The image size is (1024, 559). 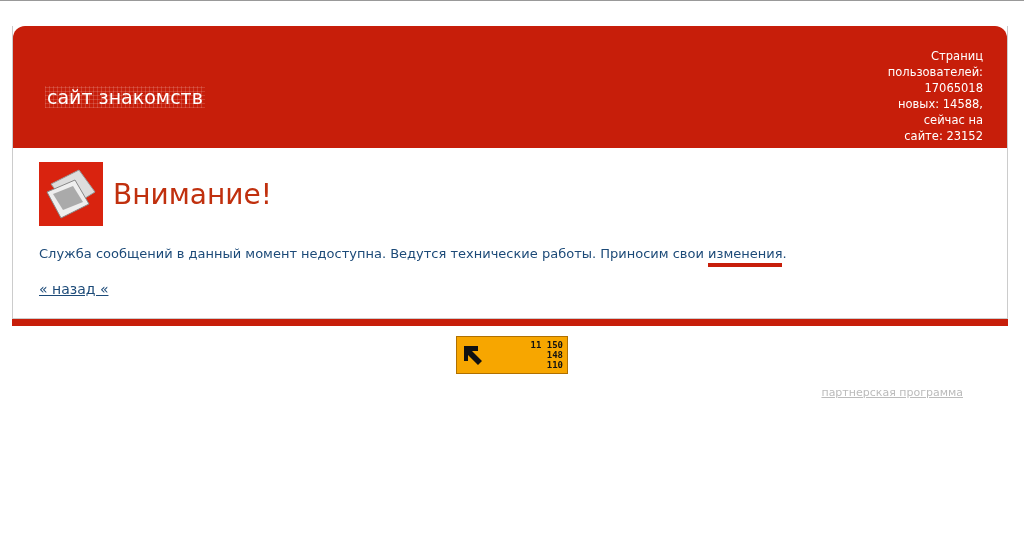 What do you see at coordinates (125, 97) in the screenshot?
I see `site-logo: сайт знакомств` at bounding box center [125, 97].